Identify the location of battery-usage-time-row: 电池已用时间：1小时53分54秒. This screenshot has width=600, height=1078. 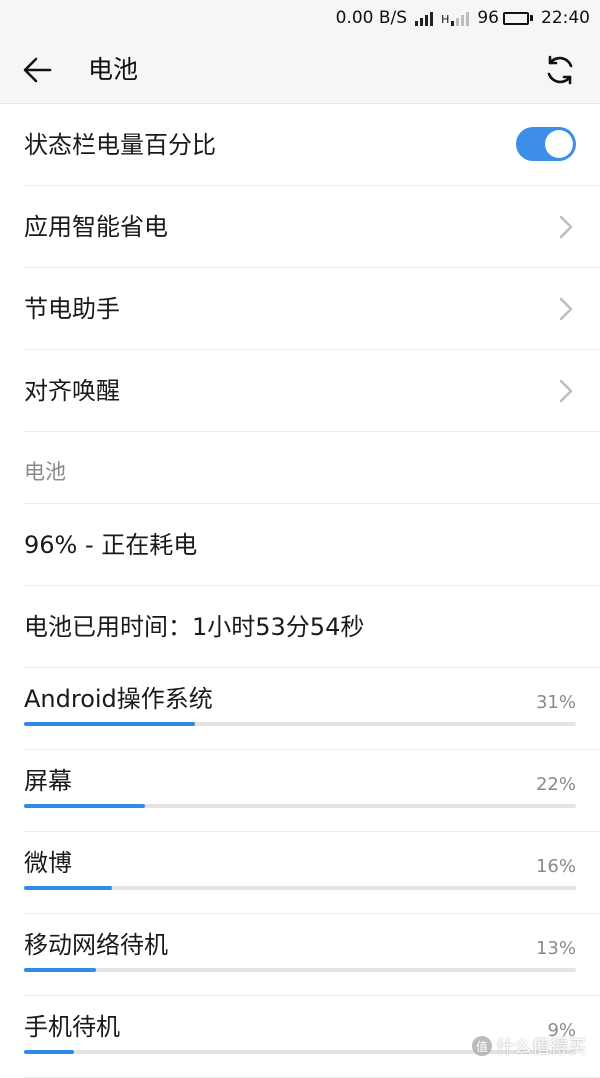
(312, 627).